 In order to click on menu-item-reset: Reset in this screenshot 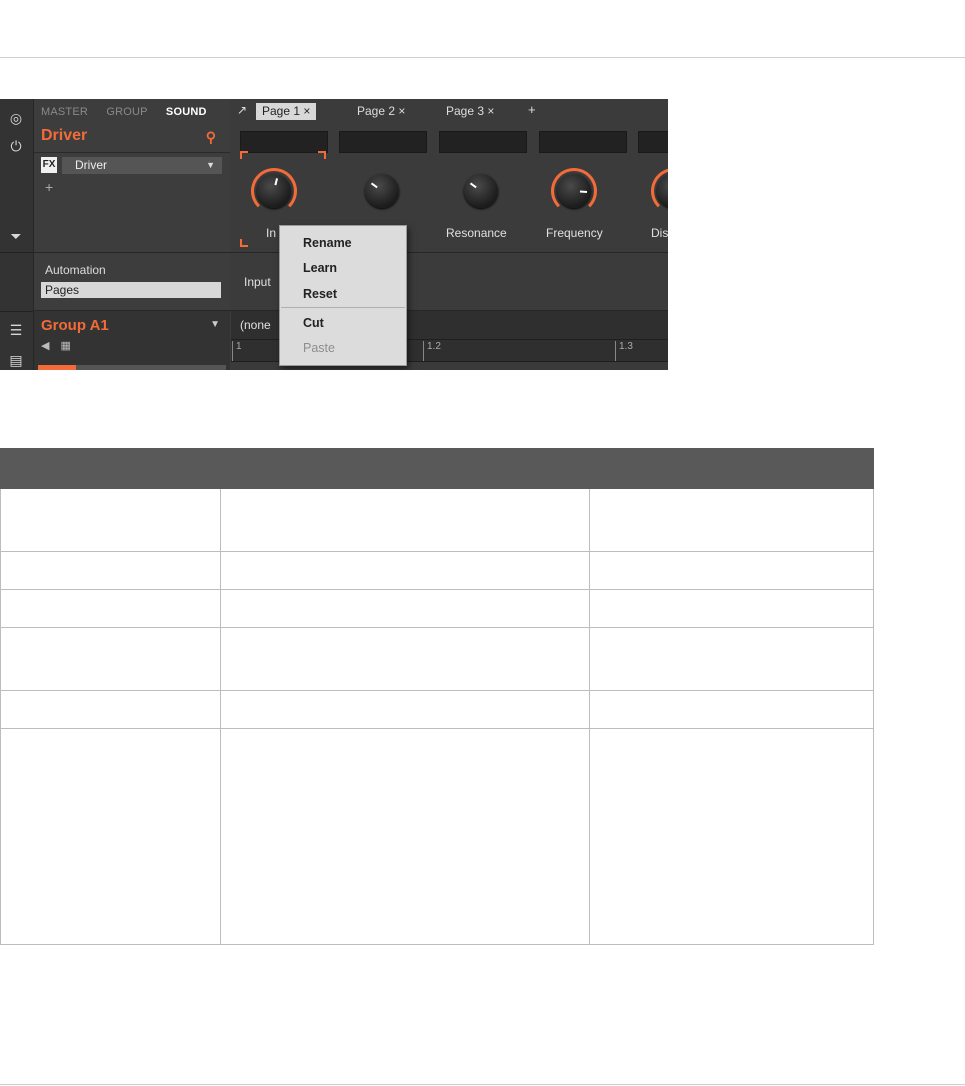, I will do `click(320, 294)`.